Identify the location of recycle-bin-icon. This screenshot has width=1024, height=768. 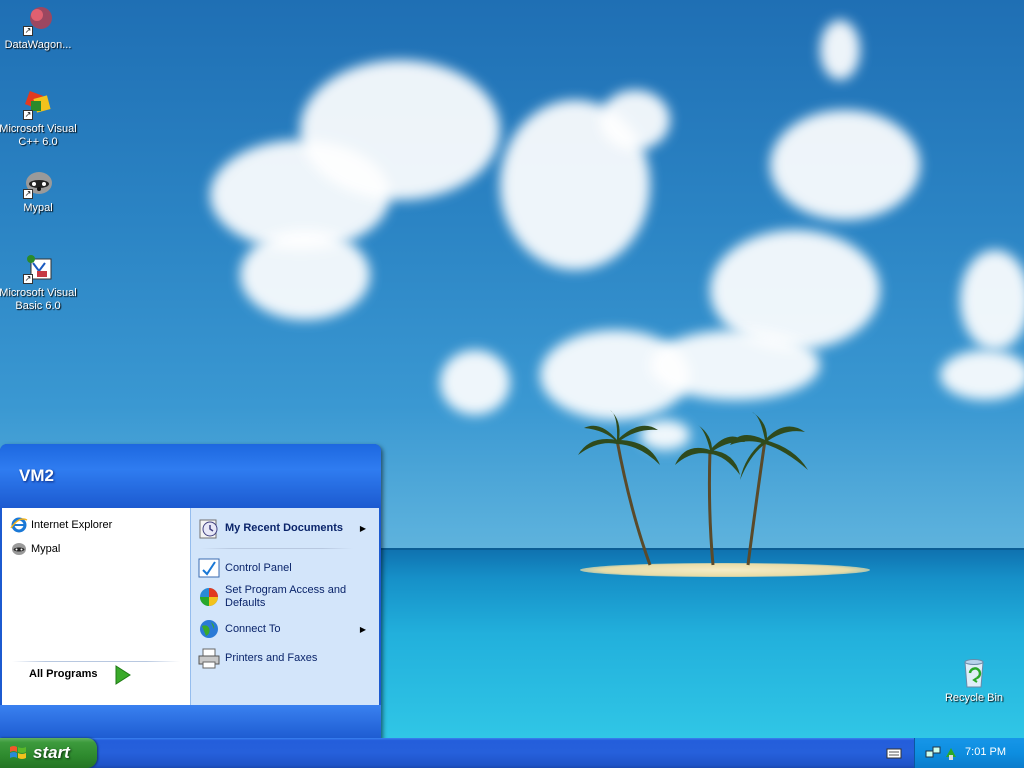
(974, 673).